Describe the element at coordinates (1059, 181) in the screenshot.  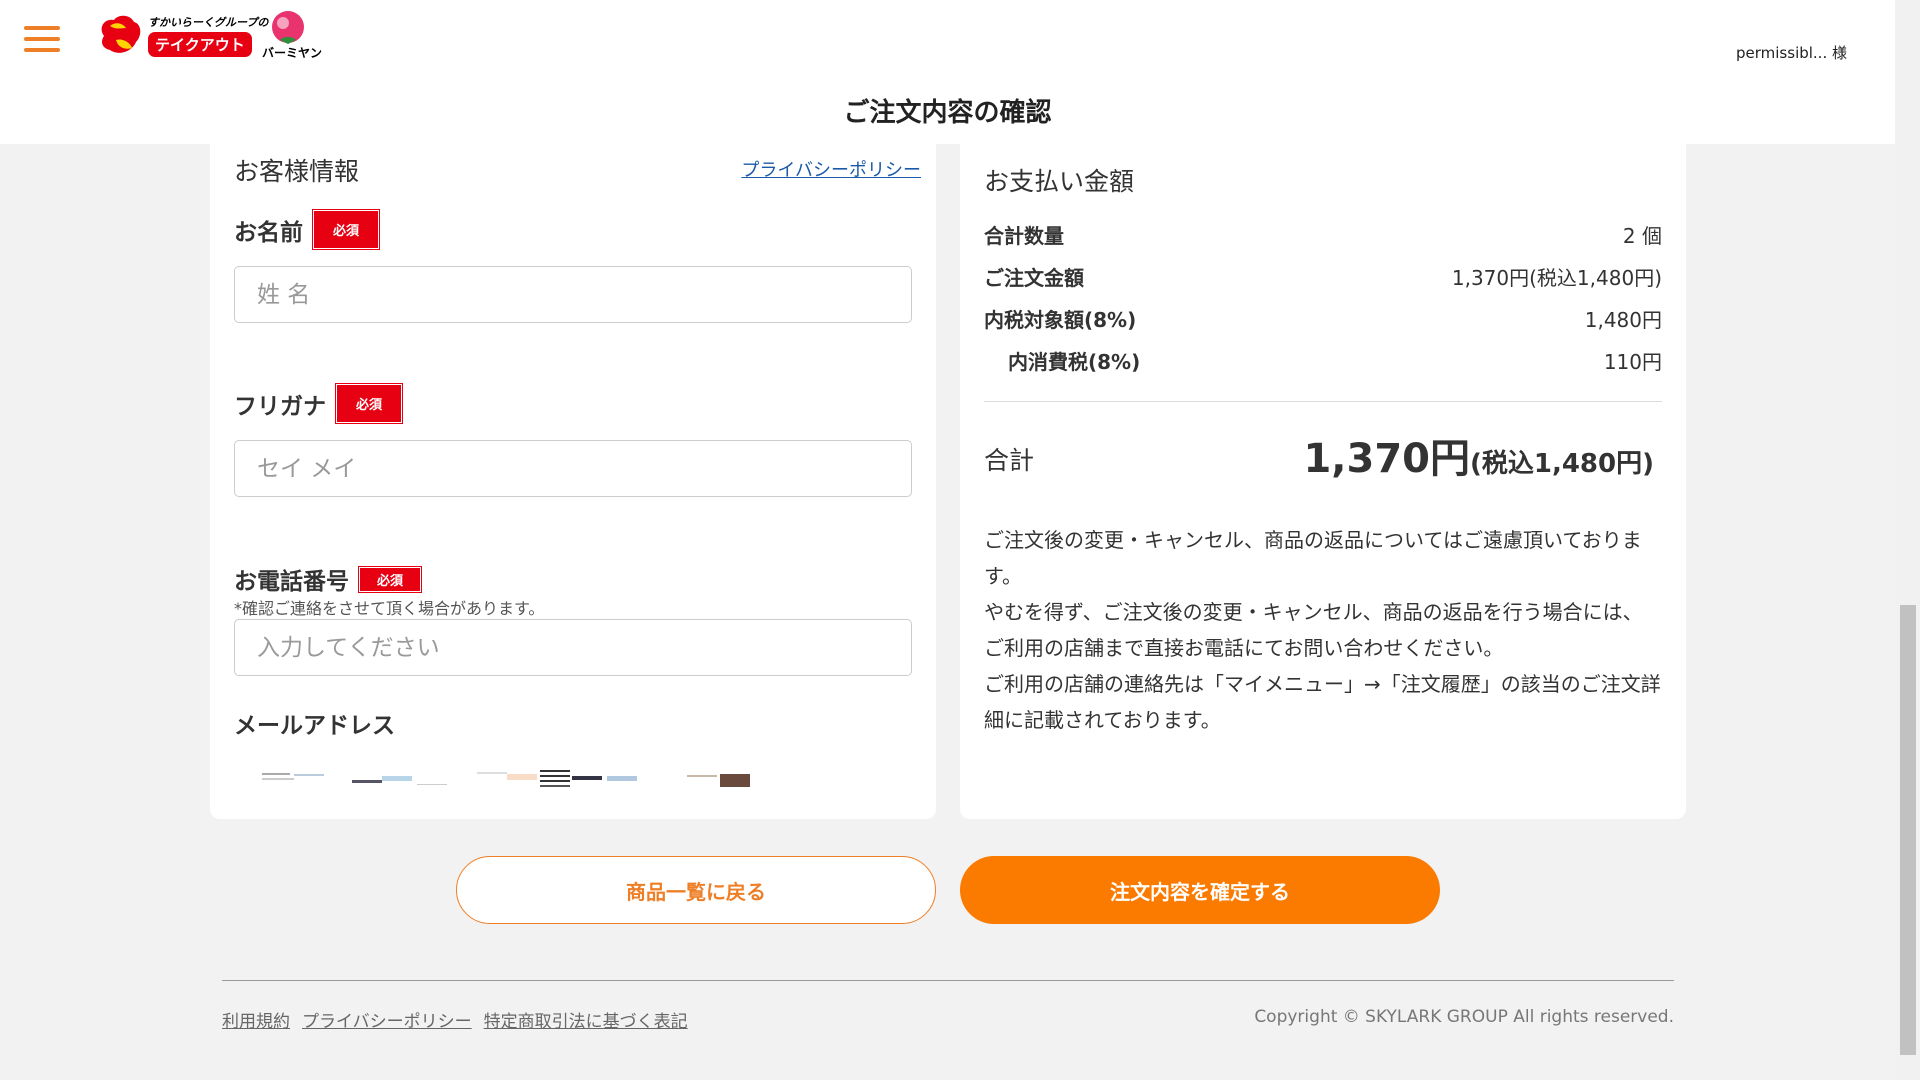
I see `payment-heading: お支払い金額` at that location.